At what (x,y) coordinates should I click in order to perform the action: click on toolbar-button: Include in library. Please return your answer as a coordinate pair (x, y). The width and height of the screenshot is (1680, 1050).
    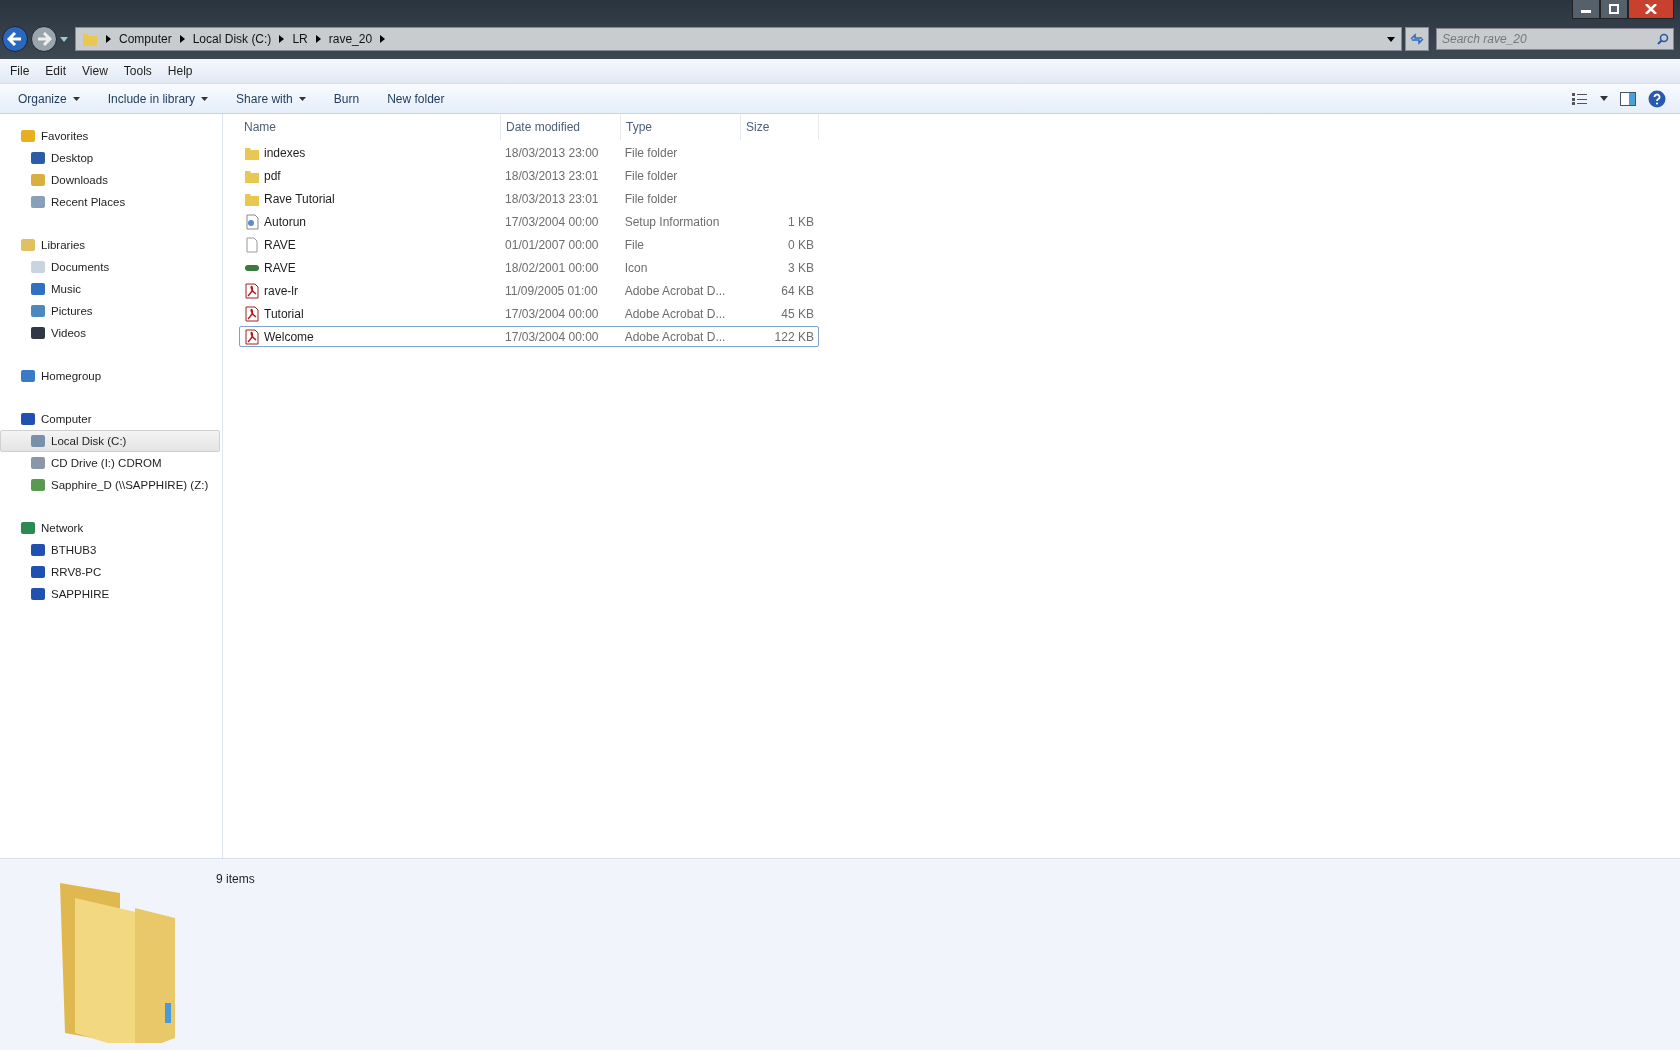
    Looking at the image, I should click on (158, 98).